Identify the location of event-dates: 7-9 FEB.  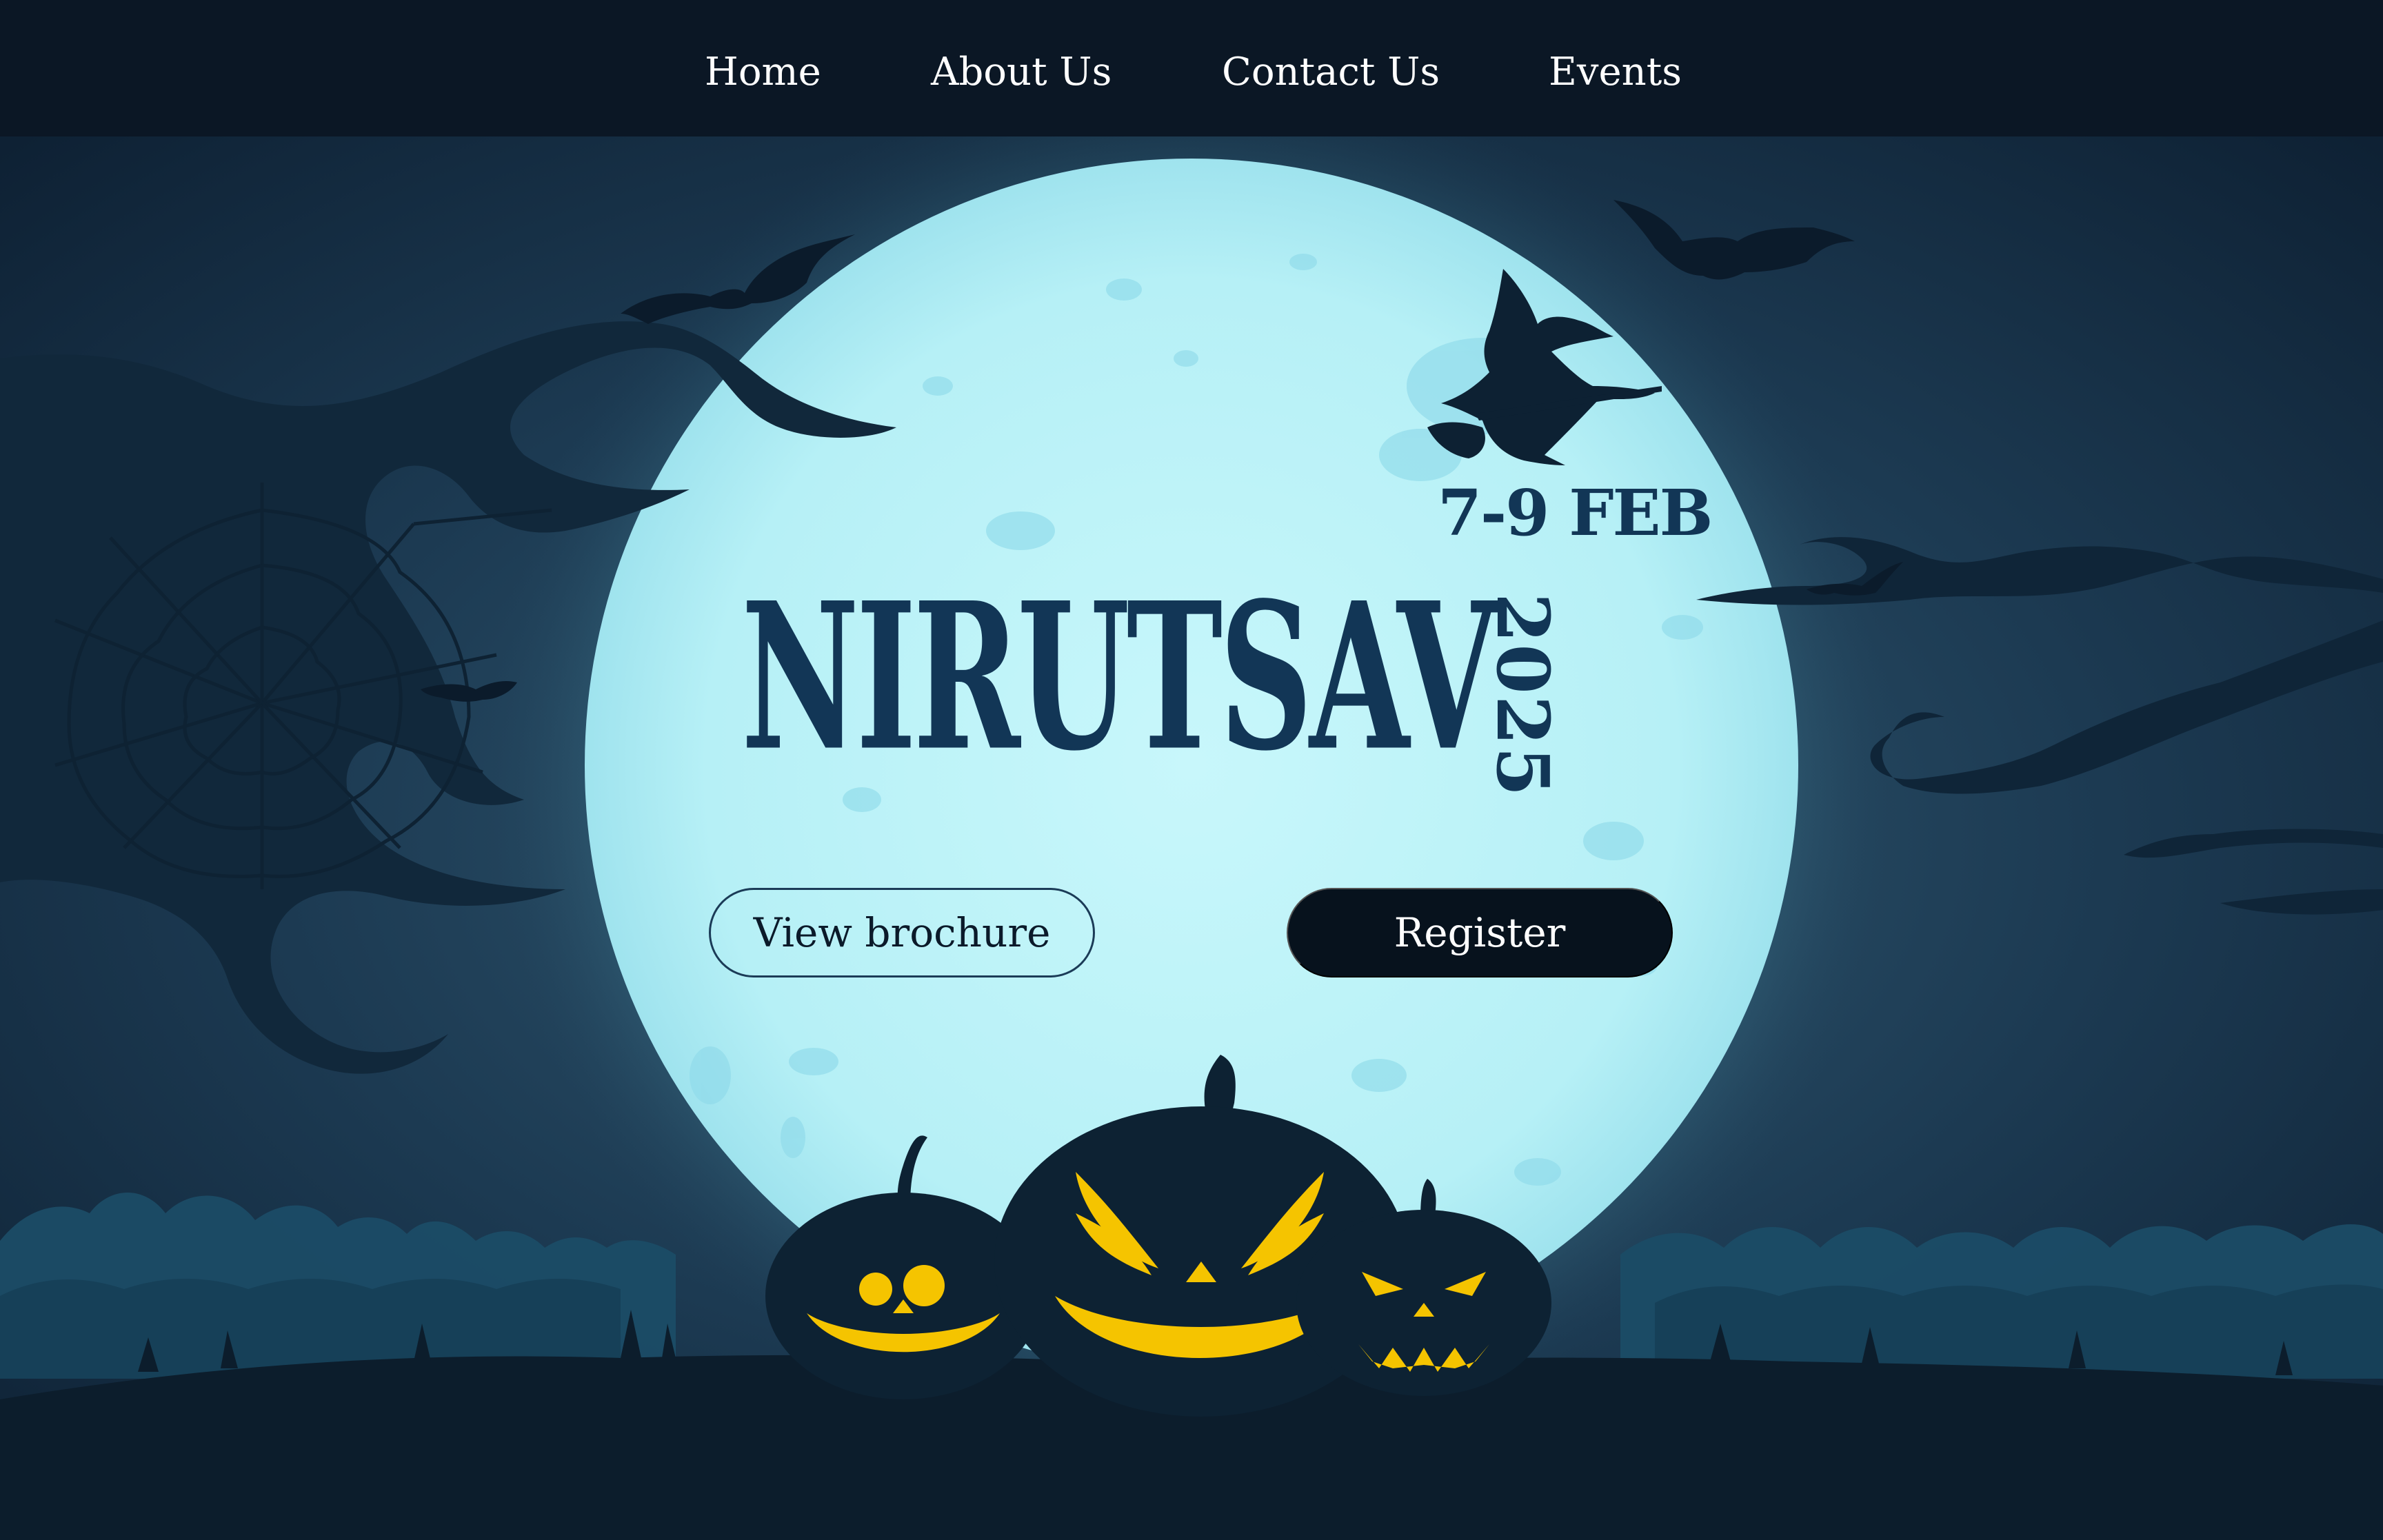
(1575, 513).